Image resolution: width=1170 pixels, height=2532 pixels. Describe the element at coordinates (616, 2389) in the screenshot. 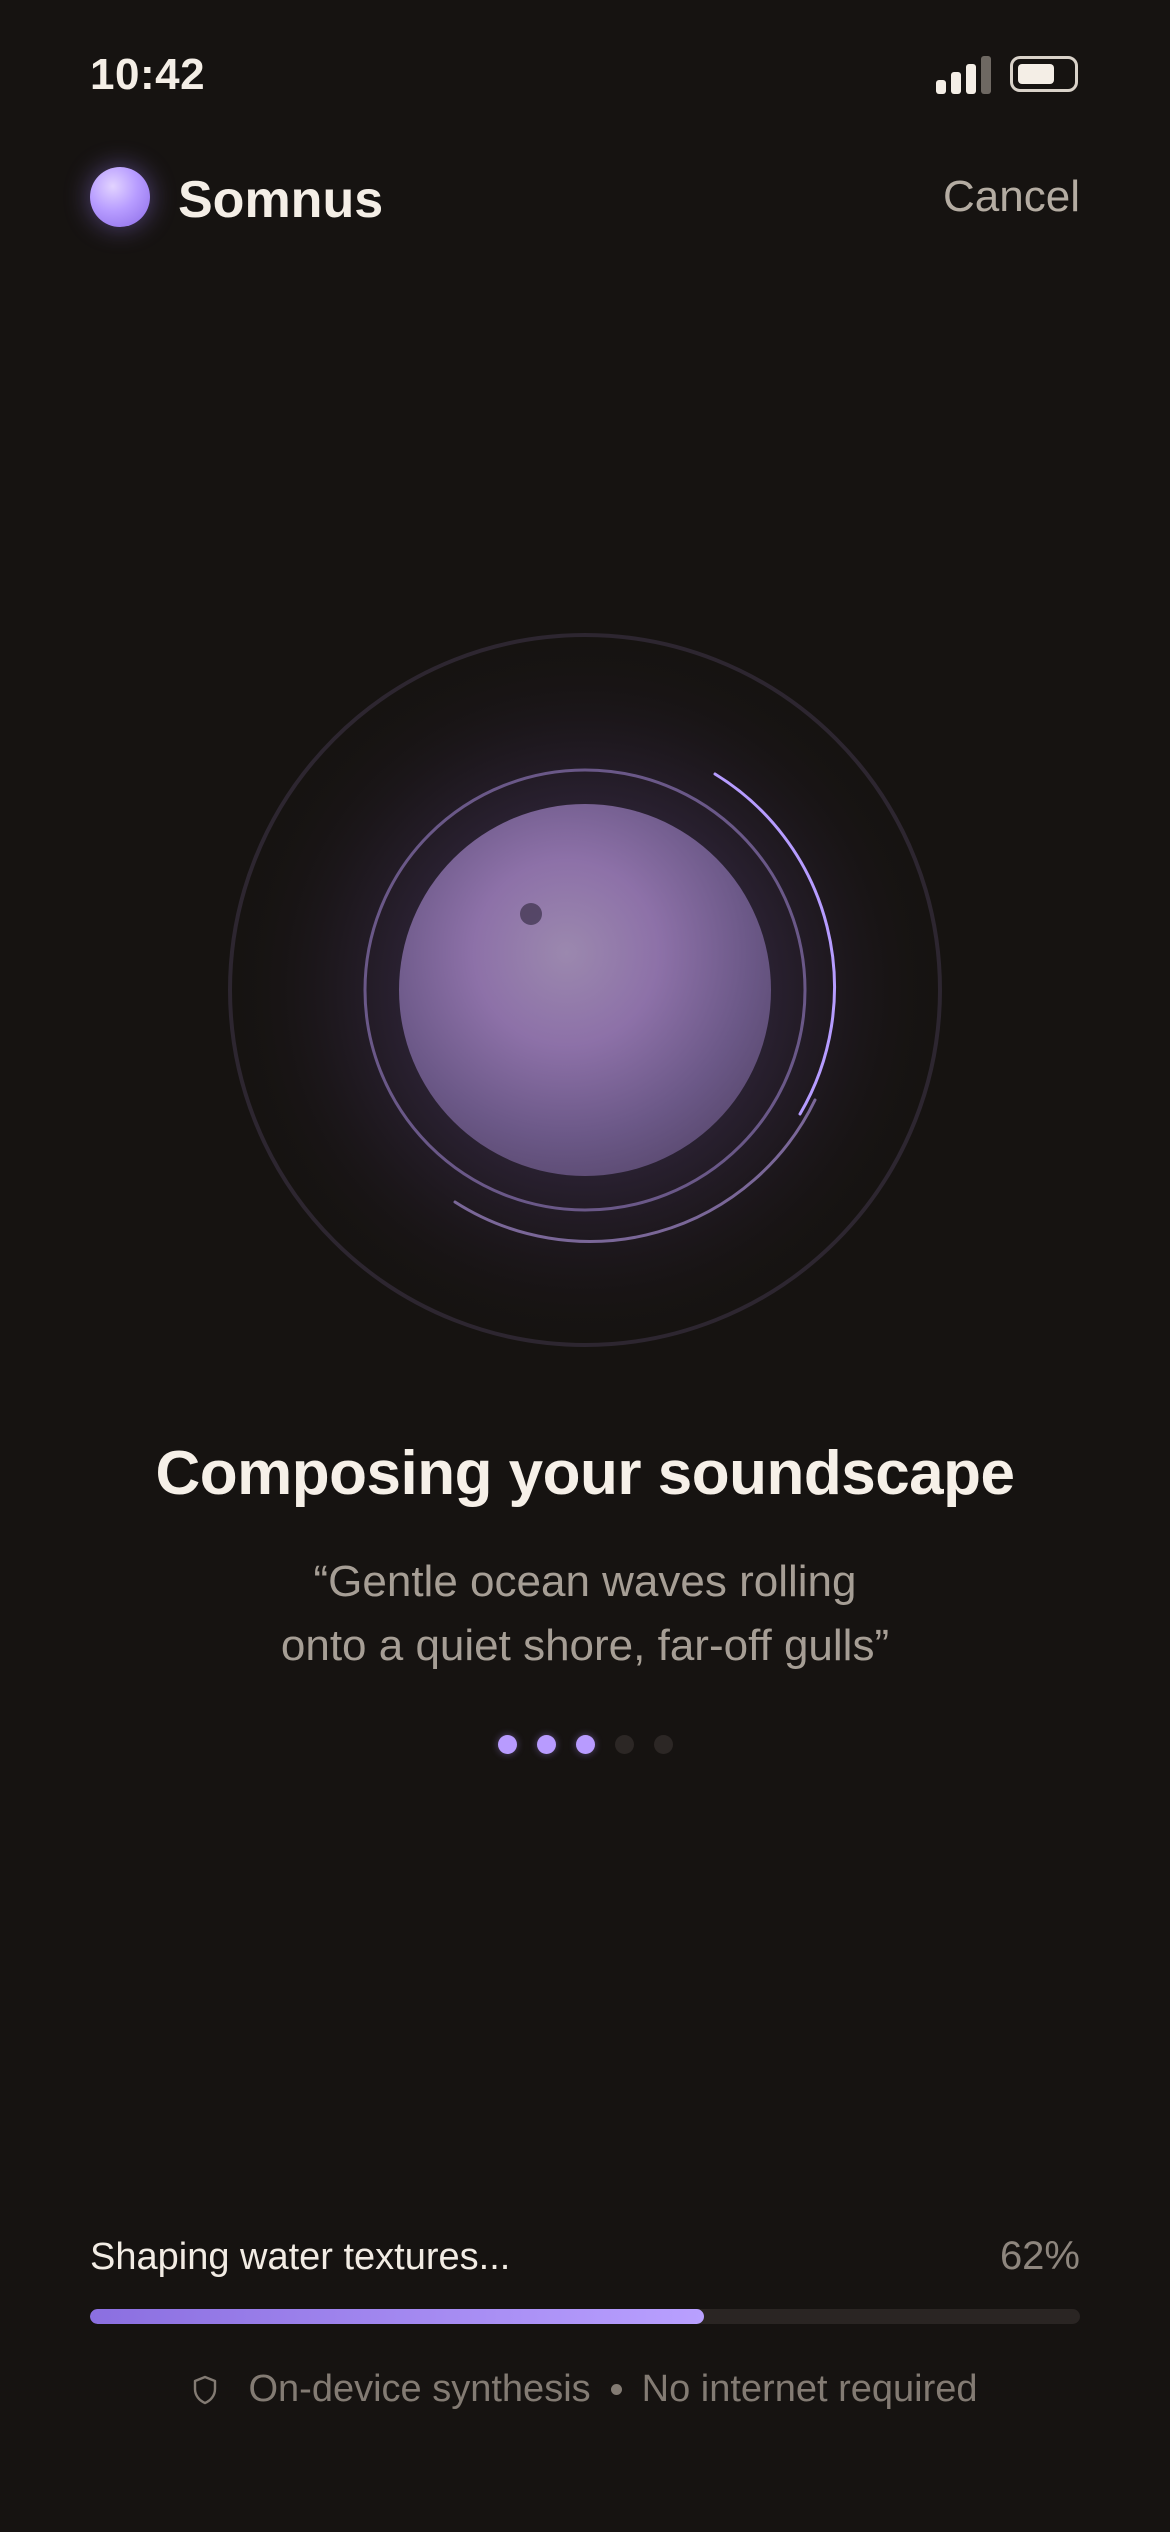

I see `separator-dot` at that location.